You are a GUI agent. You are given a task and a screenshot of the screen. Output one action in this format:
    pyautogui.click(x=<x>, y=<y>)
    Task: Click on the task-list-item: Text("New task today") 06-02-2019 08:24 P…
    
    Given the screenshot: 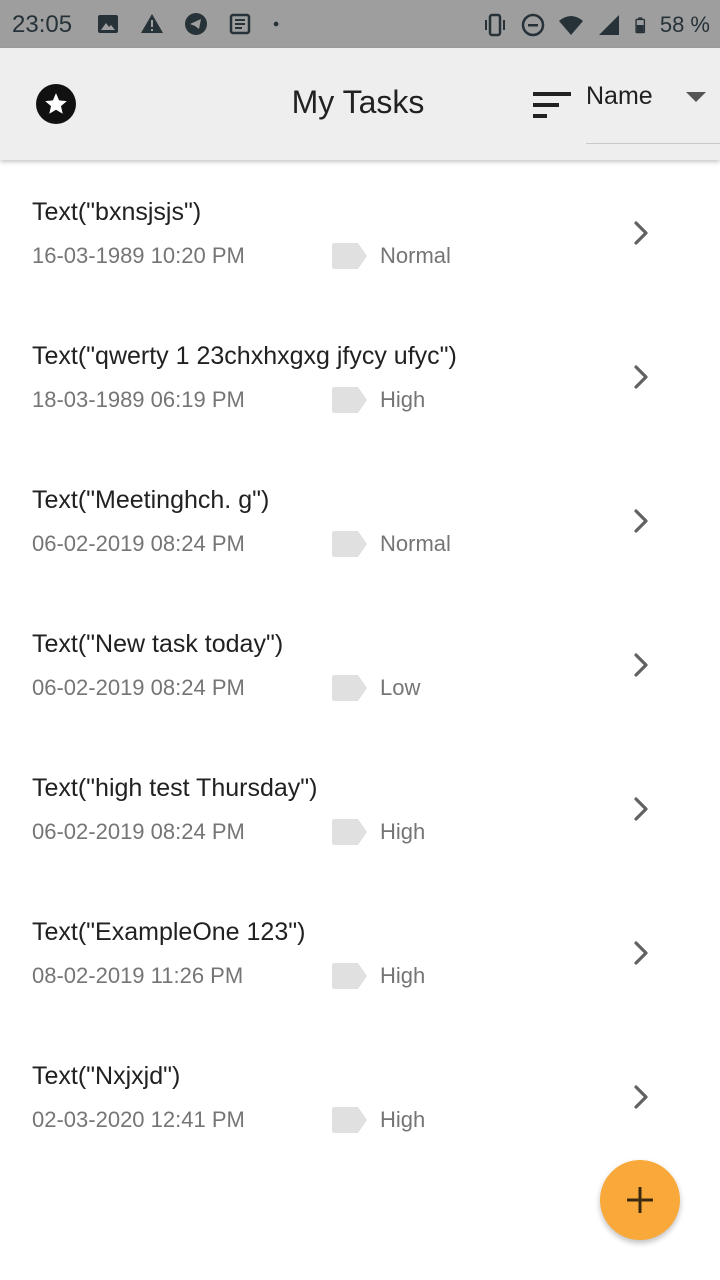 What is the action you would take?
    pyautogui.click(x=360, y=664)
    